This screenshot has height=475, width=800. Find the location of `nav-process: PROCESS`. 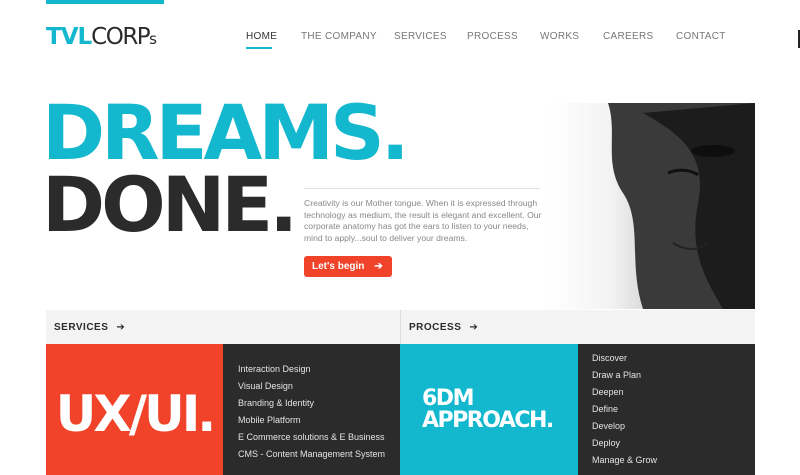

nav-process: PROCESS is located at coordinates (492, 36).